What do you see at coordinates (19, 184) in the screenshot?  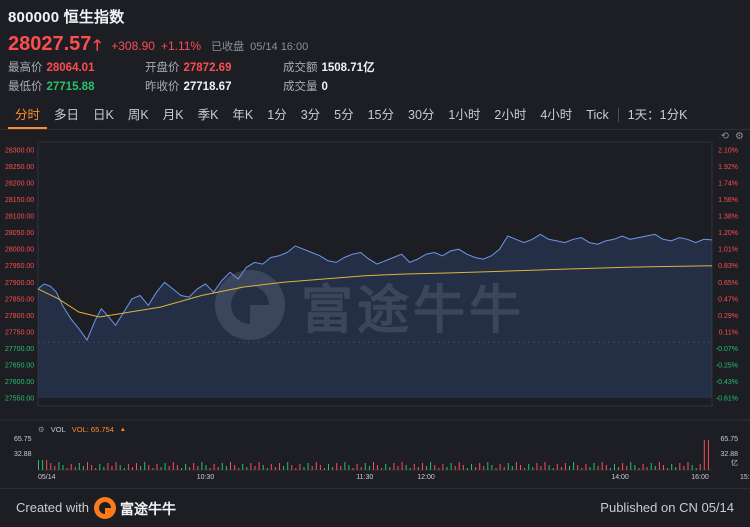 I see `y-tick-label: 28200.00` at bounding box center [19, 184].